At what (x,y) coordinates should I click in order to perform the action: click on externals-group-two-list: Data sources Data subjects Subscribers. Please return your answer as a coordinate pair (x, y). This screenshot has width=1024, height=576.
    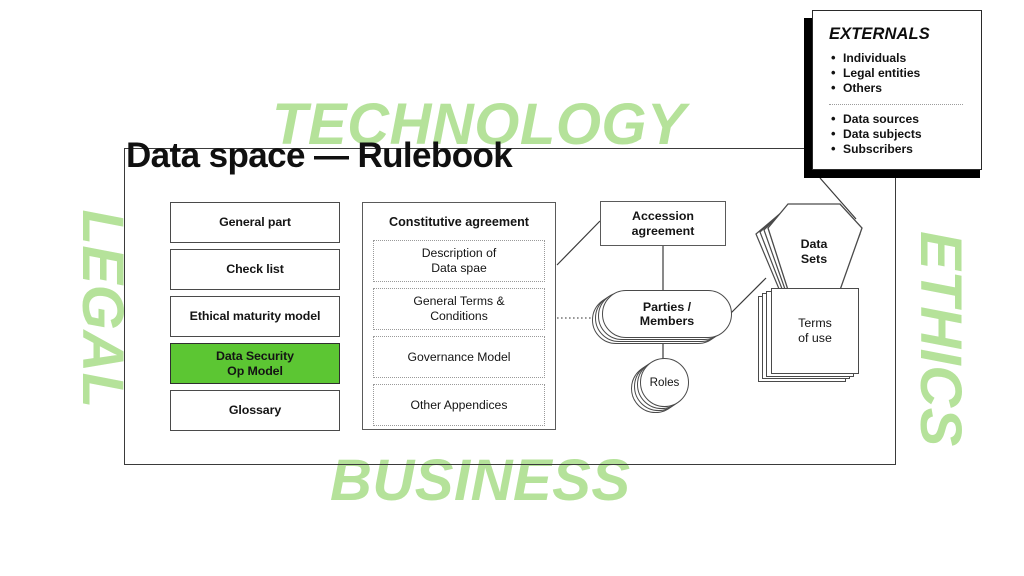
    Looking at the image, I should click on (898, 134).